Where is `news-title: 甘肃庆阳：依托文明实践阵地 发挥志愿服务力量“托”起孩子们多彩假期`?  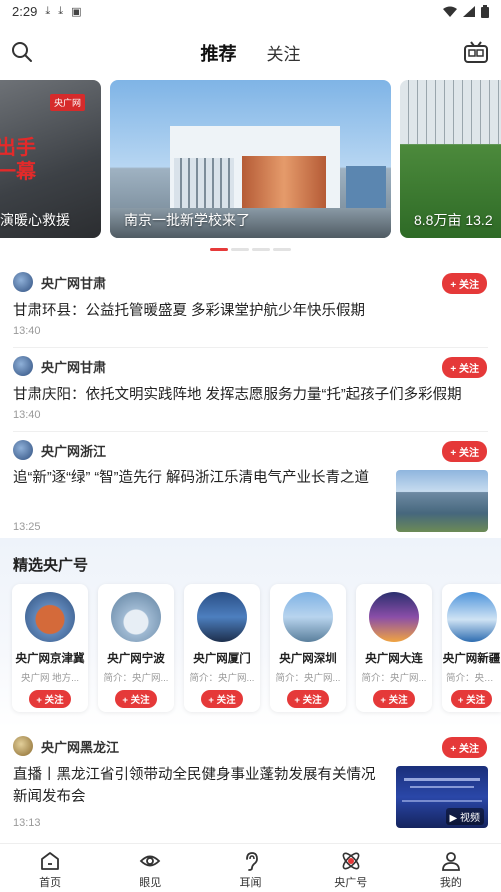
news-title: 甘肃庆阳：依托文明实践阵地 发挥志愿服务力量“托”起孩子们多彩假期 is located at coordinates (237, 395).